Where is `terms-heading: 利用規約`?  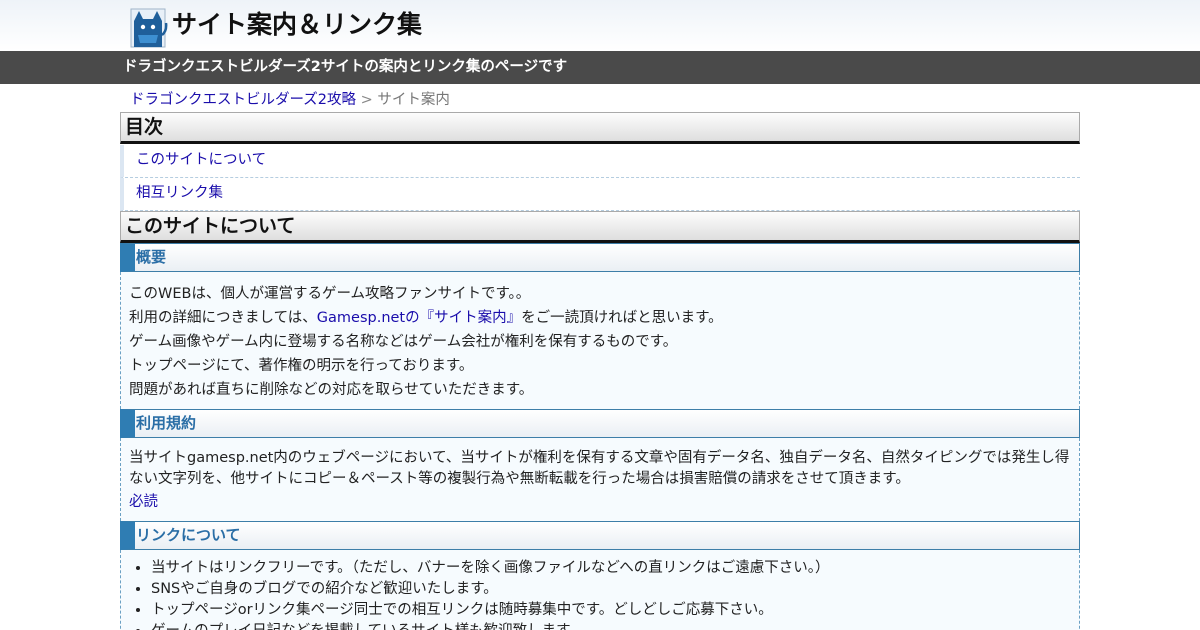 terms-heading: 利用規約 is located at coordinates (600, 423).